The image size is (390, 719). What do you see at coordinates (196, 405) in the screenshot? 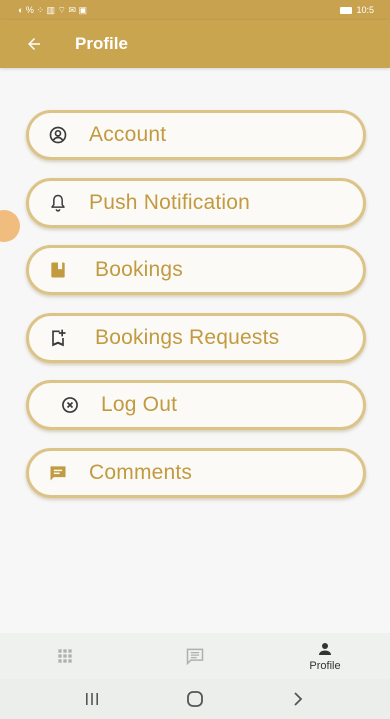
I see `menu-item-log-out: Log Out` at bounding box center [196, 405].